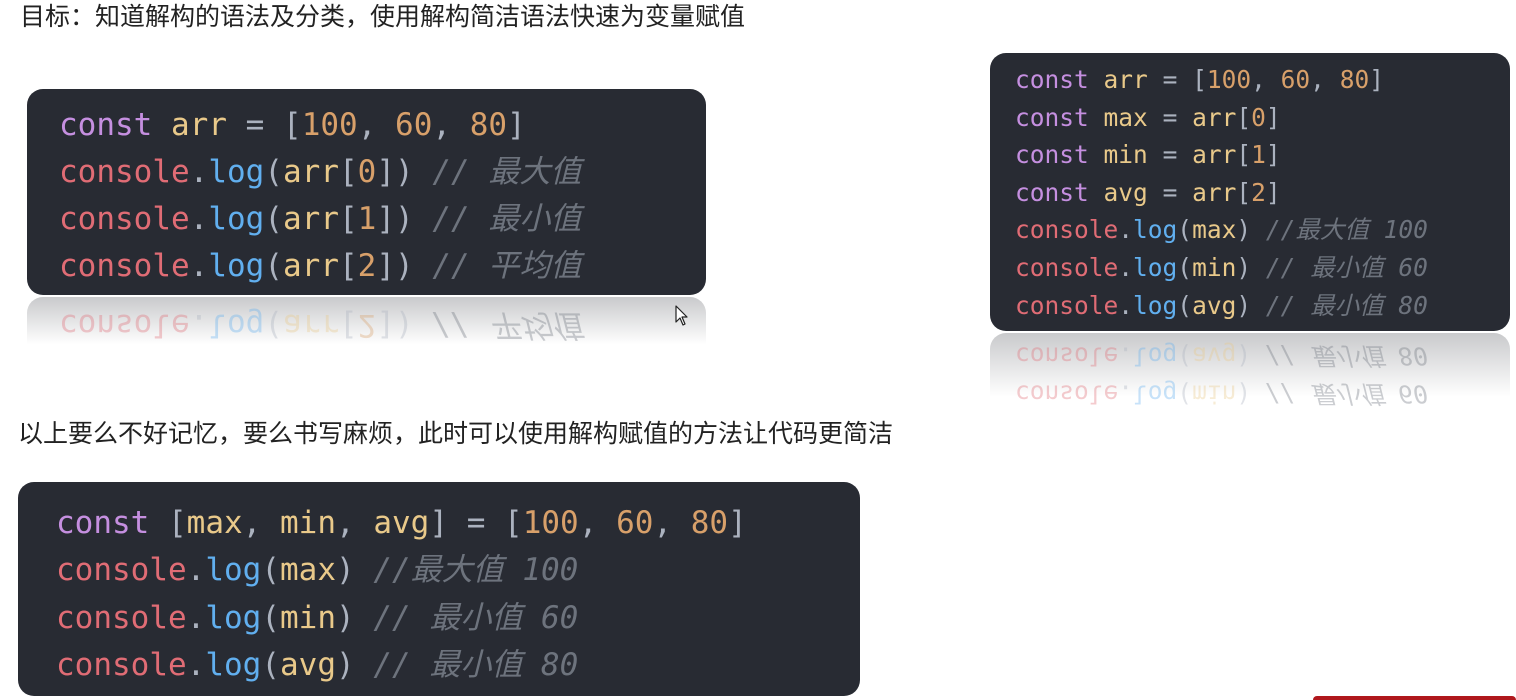 This screenshot has width=1516, height=700. I want to click on code-token: //最大值 100, so click(476, 570).